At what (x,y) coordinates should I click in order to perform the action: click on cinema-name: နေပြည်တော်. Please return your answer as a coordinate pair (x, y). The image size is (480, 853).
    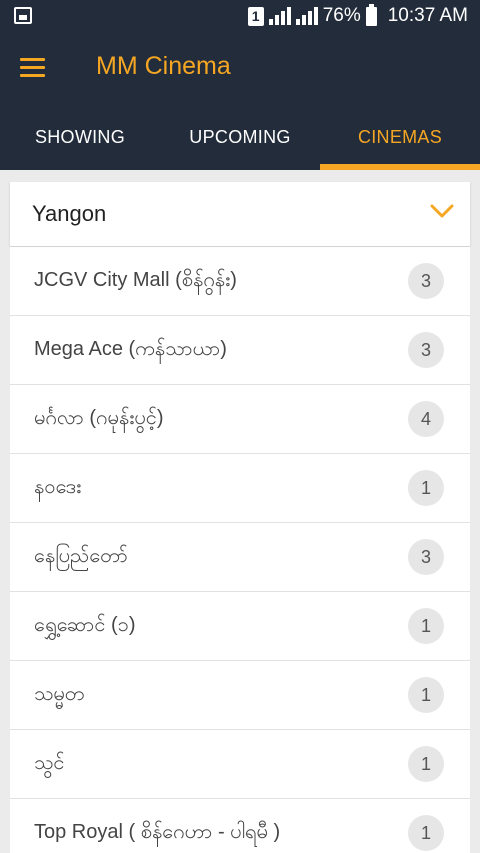
    Looking at the image, I should click on (81, 556).